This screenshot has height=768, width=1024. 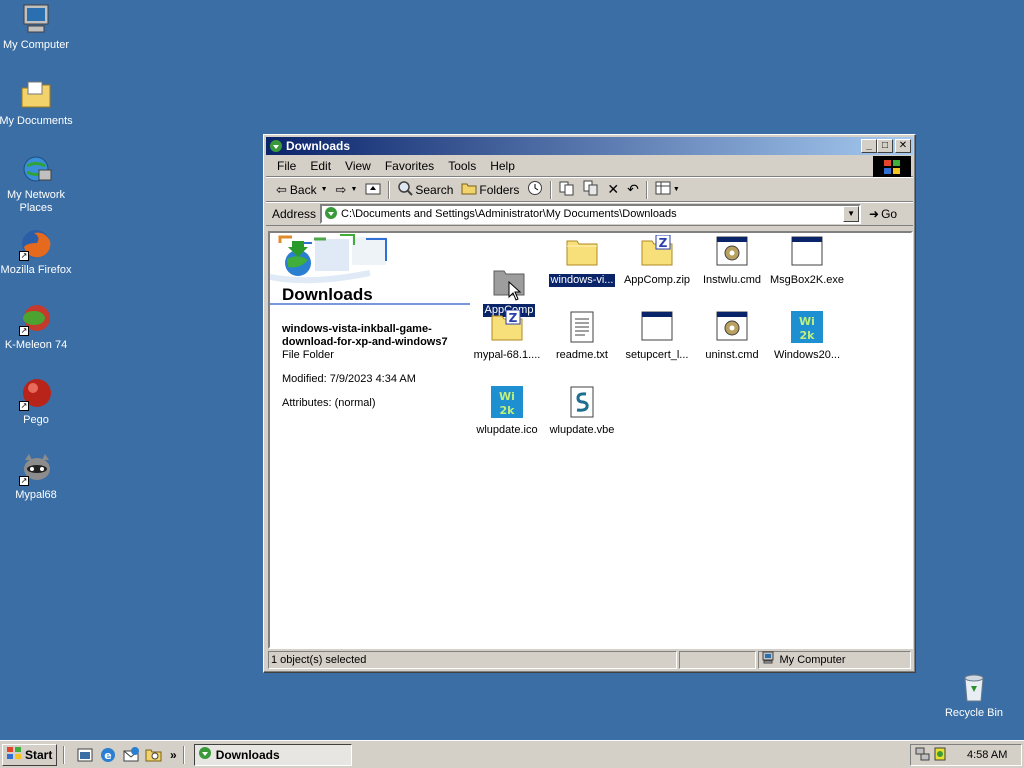 I want to click on windows-flag-icon, so click(x=14, y=754).